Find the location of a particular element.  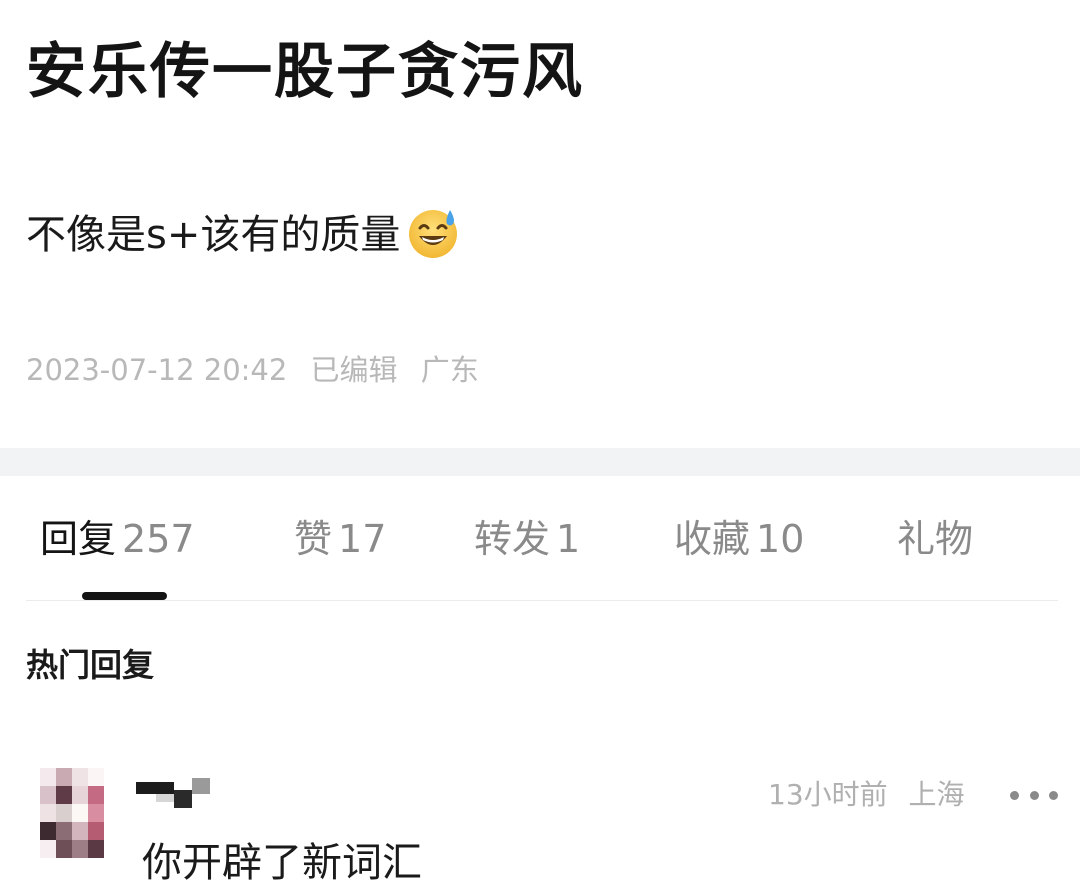

post-tabs: 回复 257 赞 17 转发 1 收藏 10 礼物 is located at coordinates (540, 540).